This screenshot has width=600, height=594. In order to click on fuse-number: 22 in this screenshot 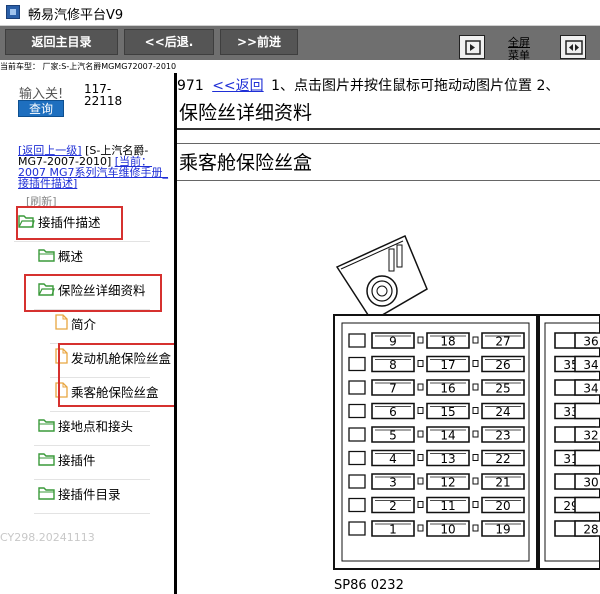, I will do `click(502, 459)`.